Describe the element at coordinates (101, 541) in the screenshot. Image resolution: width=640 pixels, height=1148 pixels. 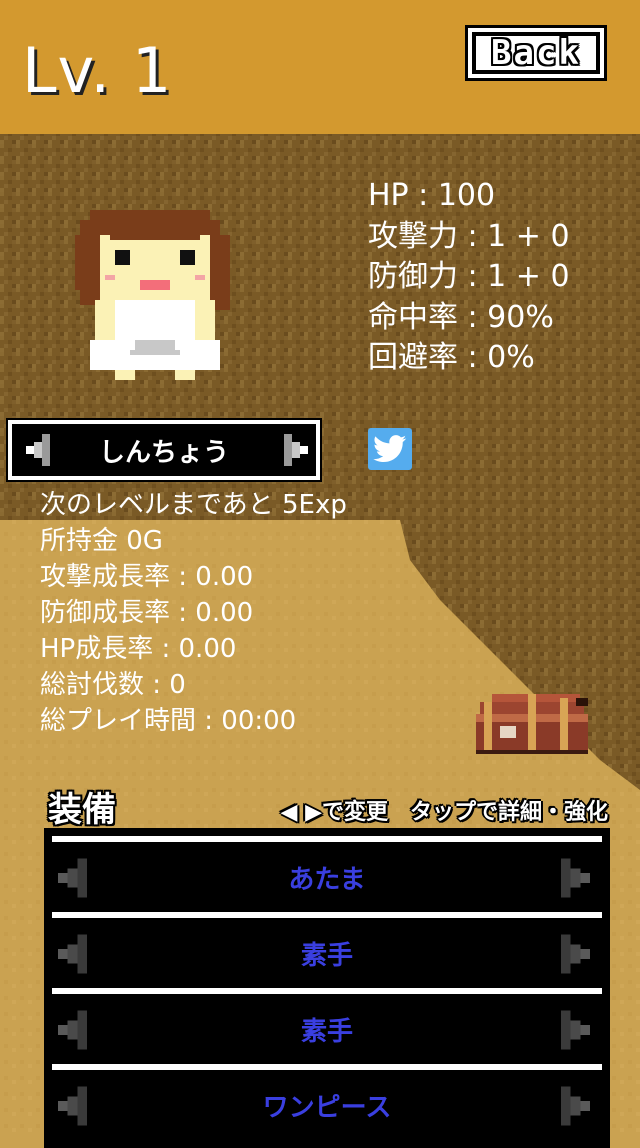
I see `money: 所持金 0G` at that location.